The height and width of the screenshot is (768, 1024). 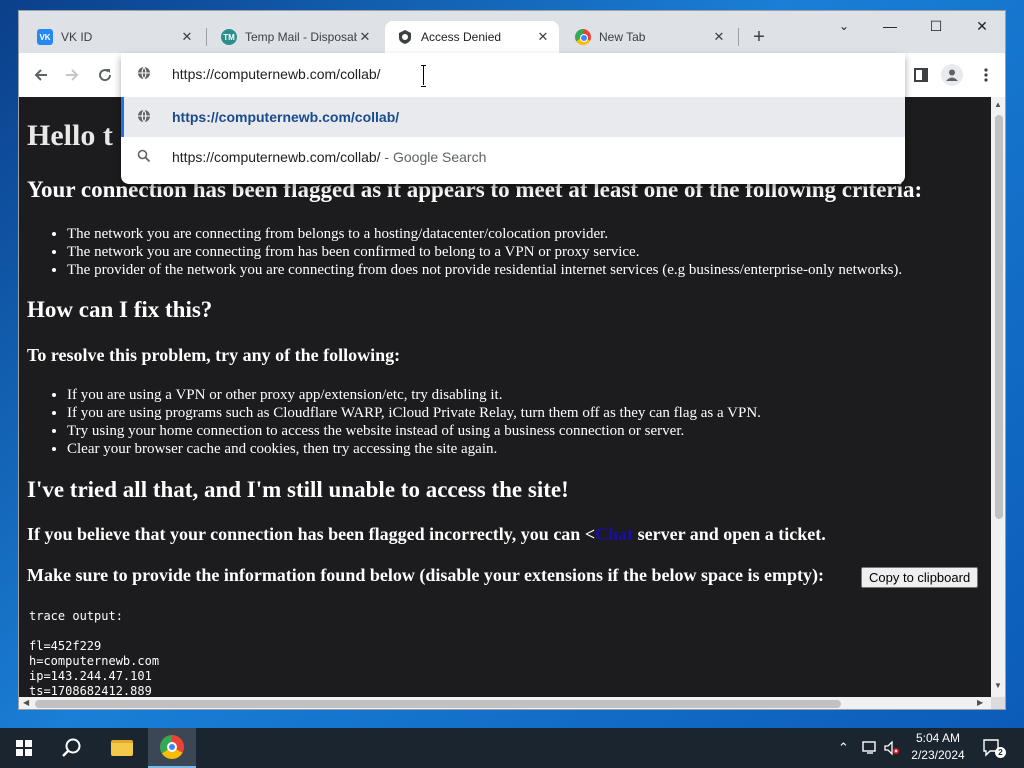 I want to click on suggestion-suffix: - Google Search, so click(x=433, y=157).